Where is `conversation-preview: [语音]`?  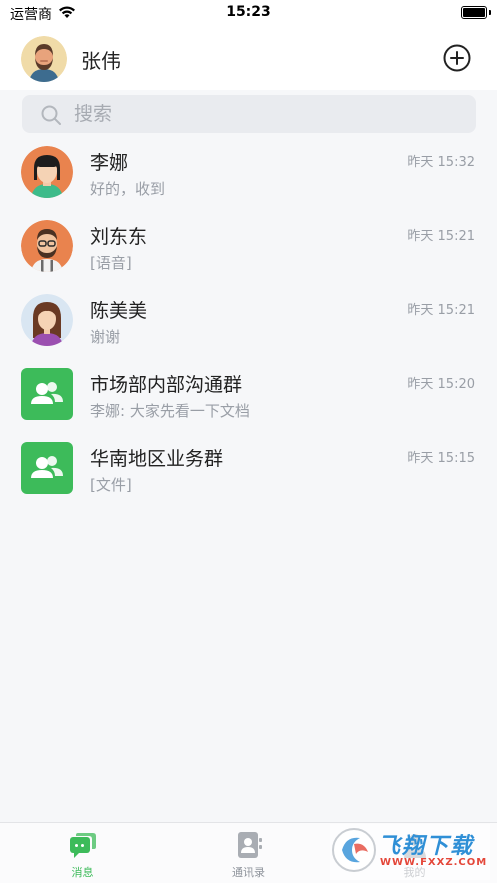 conversation-preview: [语音] is located at coordinates (111, 263).